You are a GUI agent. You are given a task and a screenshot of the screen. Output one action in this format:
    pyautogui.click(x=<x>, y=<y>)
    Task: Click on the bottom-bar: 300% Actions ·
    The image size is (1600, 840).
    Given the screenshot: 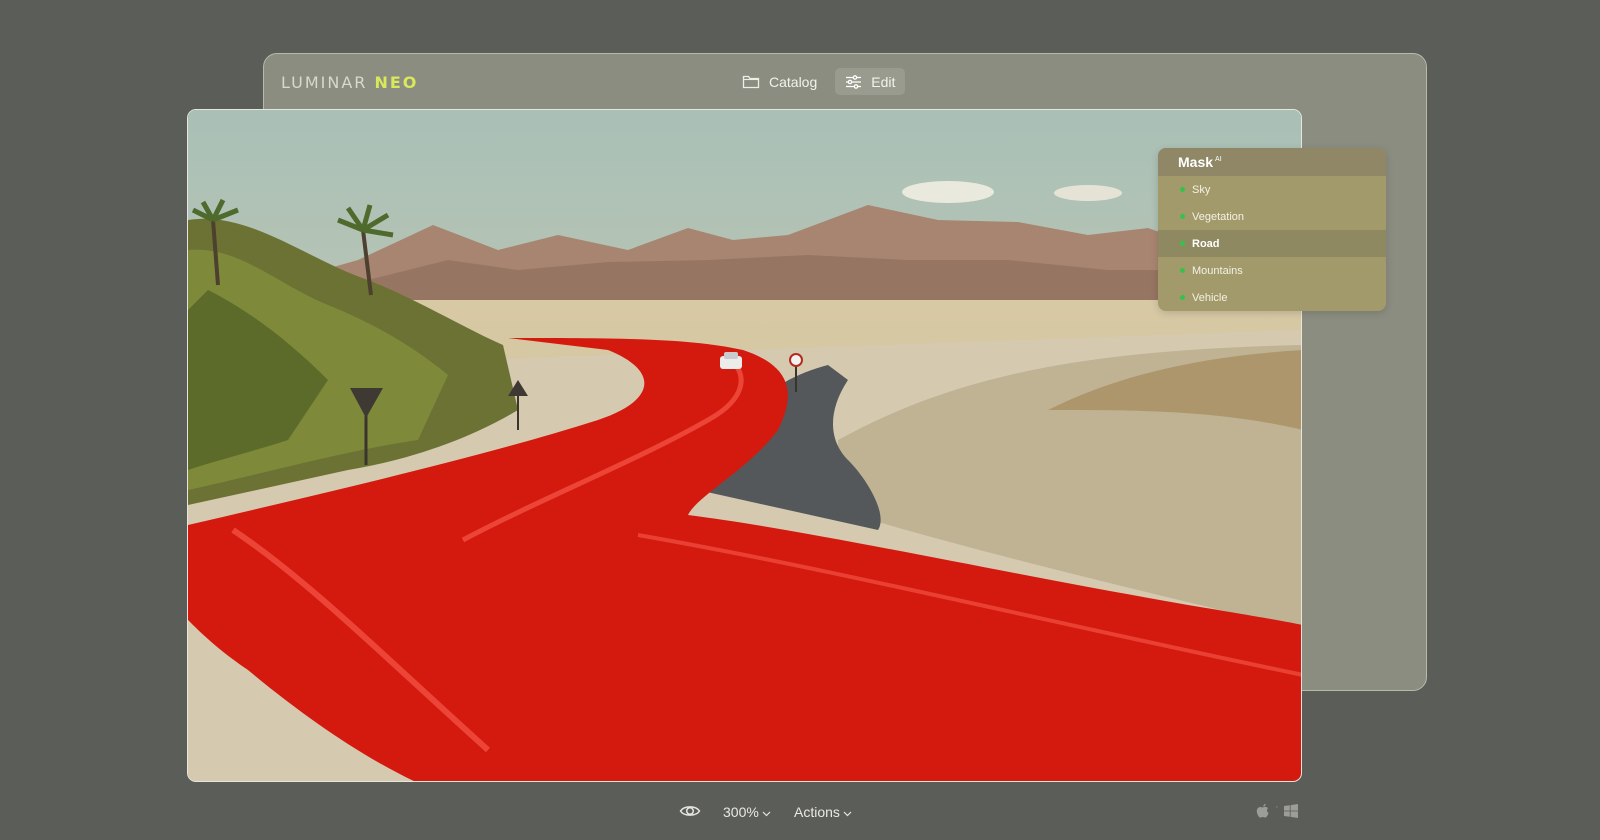 What is the action you would take?
    pyautogui.click(x=800, y=812)
    